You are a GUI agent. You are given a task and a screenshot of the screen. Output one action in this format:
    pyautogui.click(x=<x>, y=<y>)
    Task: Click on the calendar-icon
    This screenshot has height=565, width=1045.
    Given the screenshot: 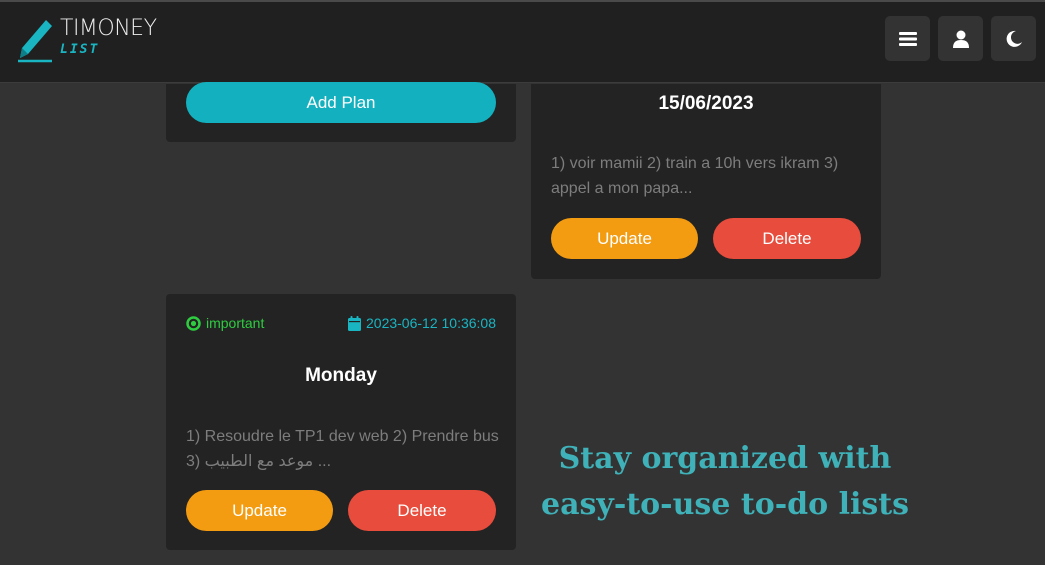 What is the action you would take?
    pyautogui.click(x=354, y=323)
    